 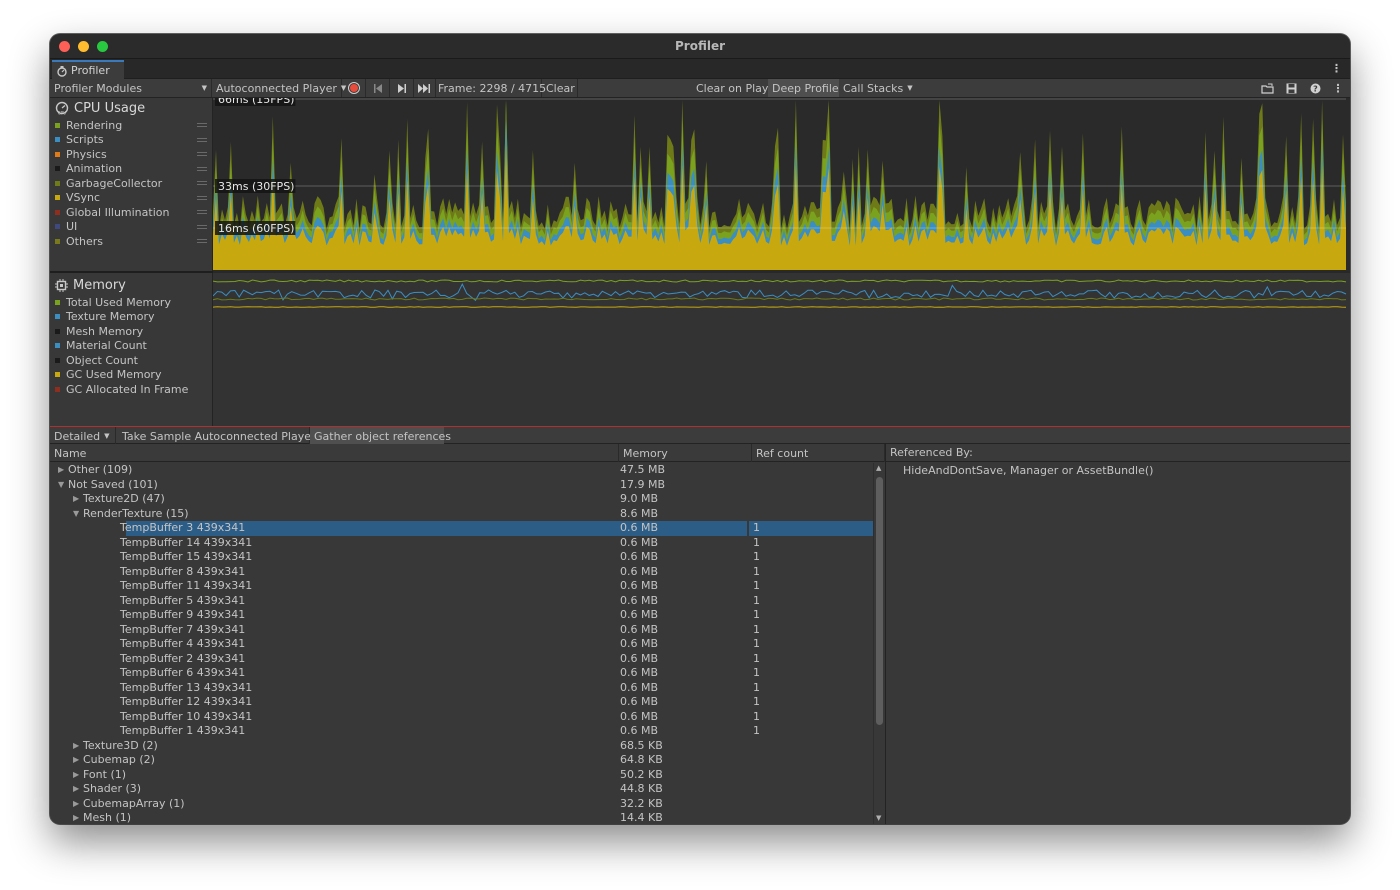 What do you see at coordinates (461, 731) in the screenshot?
I see `table-row: TempBuffer 1 439x341 0.6 MB 1` at bounding box center [461, 731].